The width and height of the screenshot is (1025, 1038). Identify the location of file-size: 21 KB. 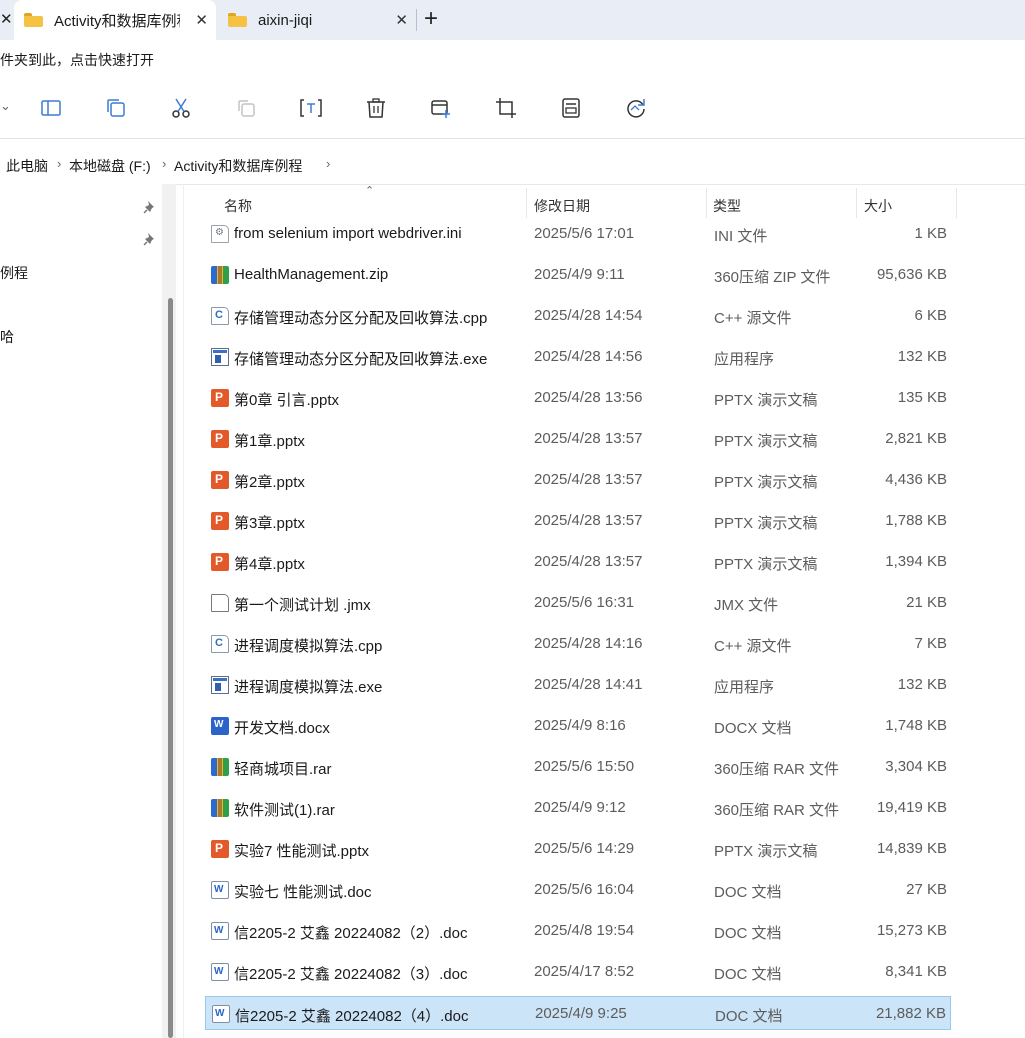
(926, 602).